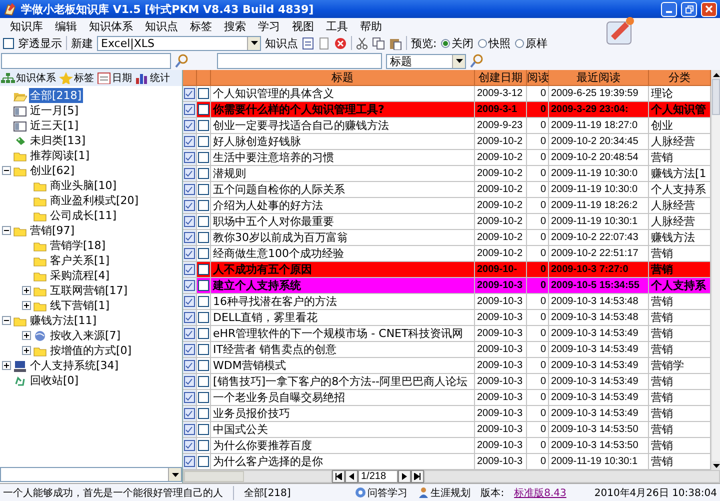 Image resolution: width=720 pixels, height=501 pixels. Describe the element at coordinates (599, 78) in the screenshot. I see `column-header: 最近阅读` at that location.